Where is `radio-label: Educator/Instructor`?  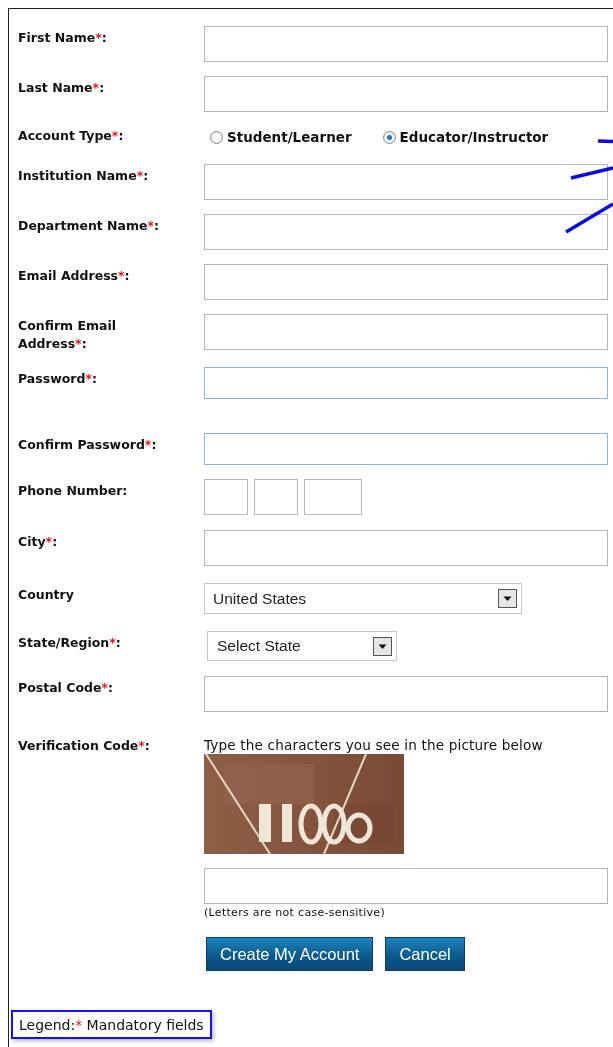 radio-label: Educator/Instructor is located at coordinates (474, 137).